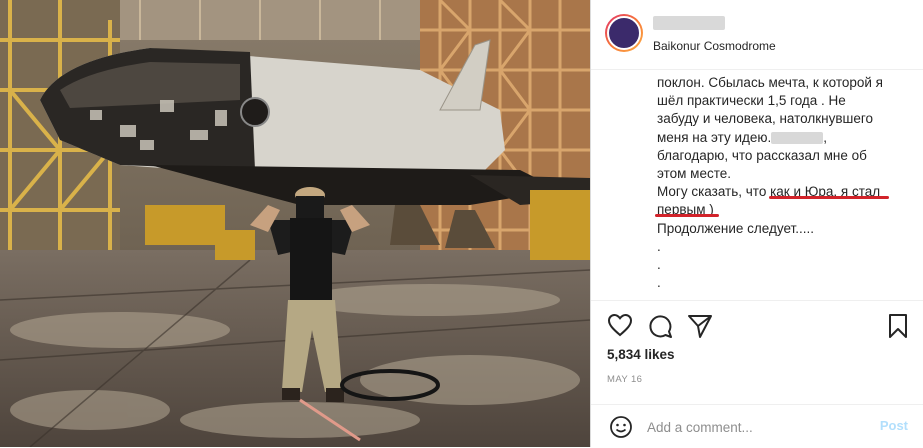 This screenshot has height=448, width=923. I want to click on caption-text: Могу сказать, что, so click(714, 192).